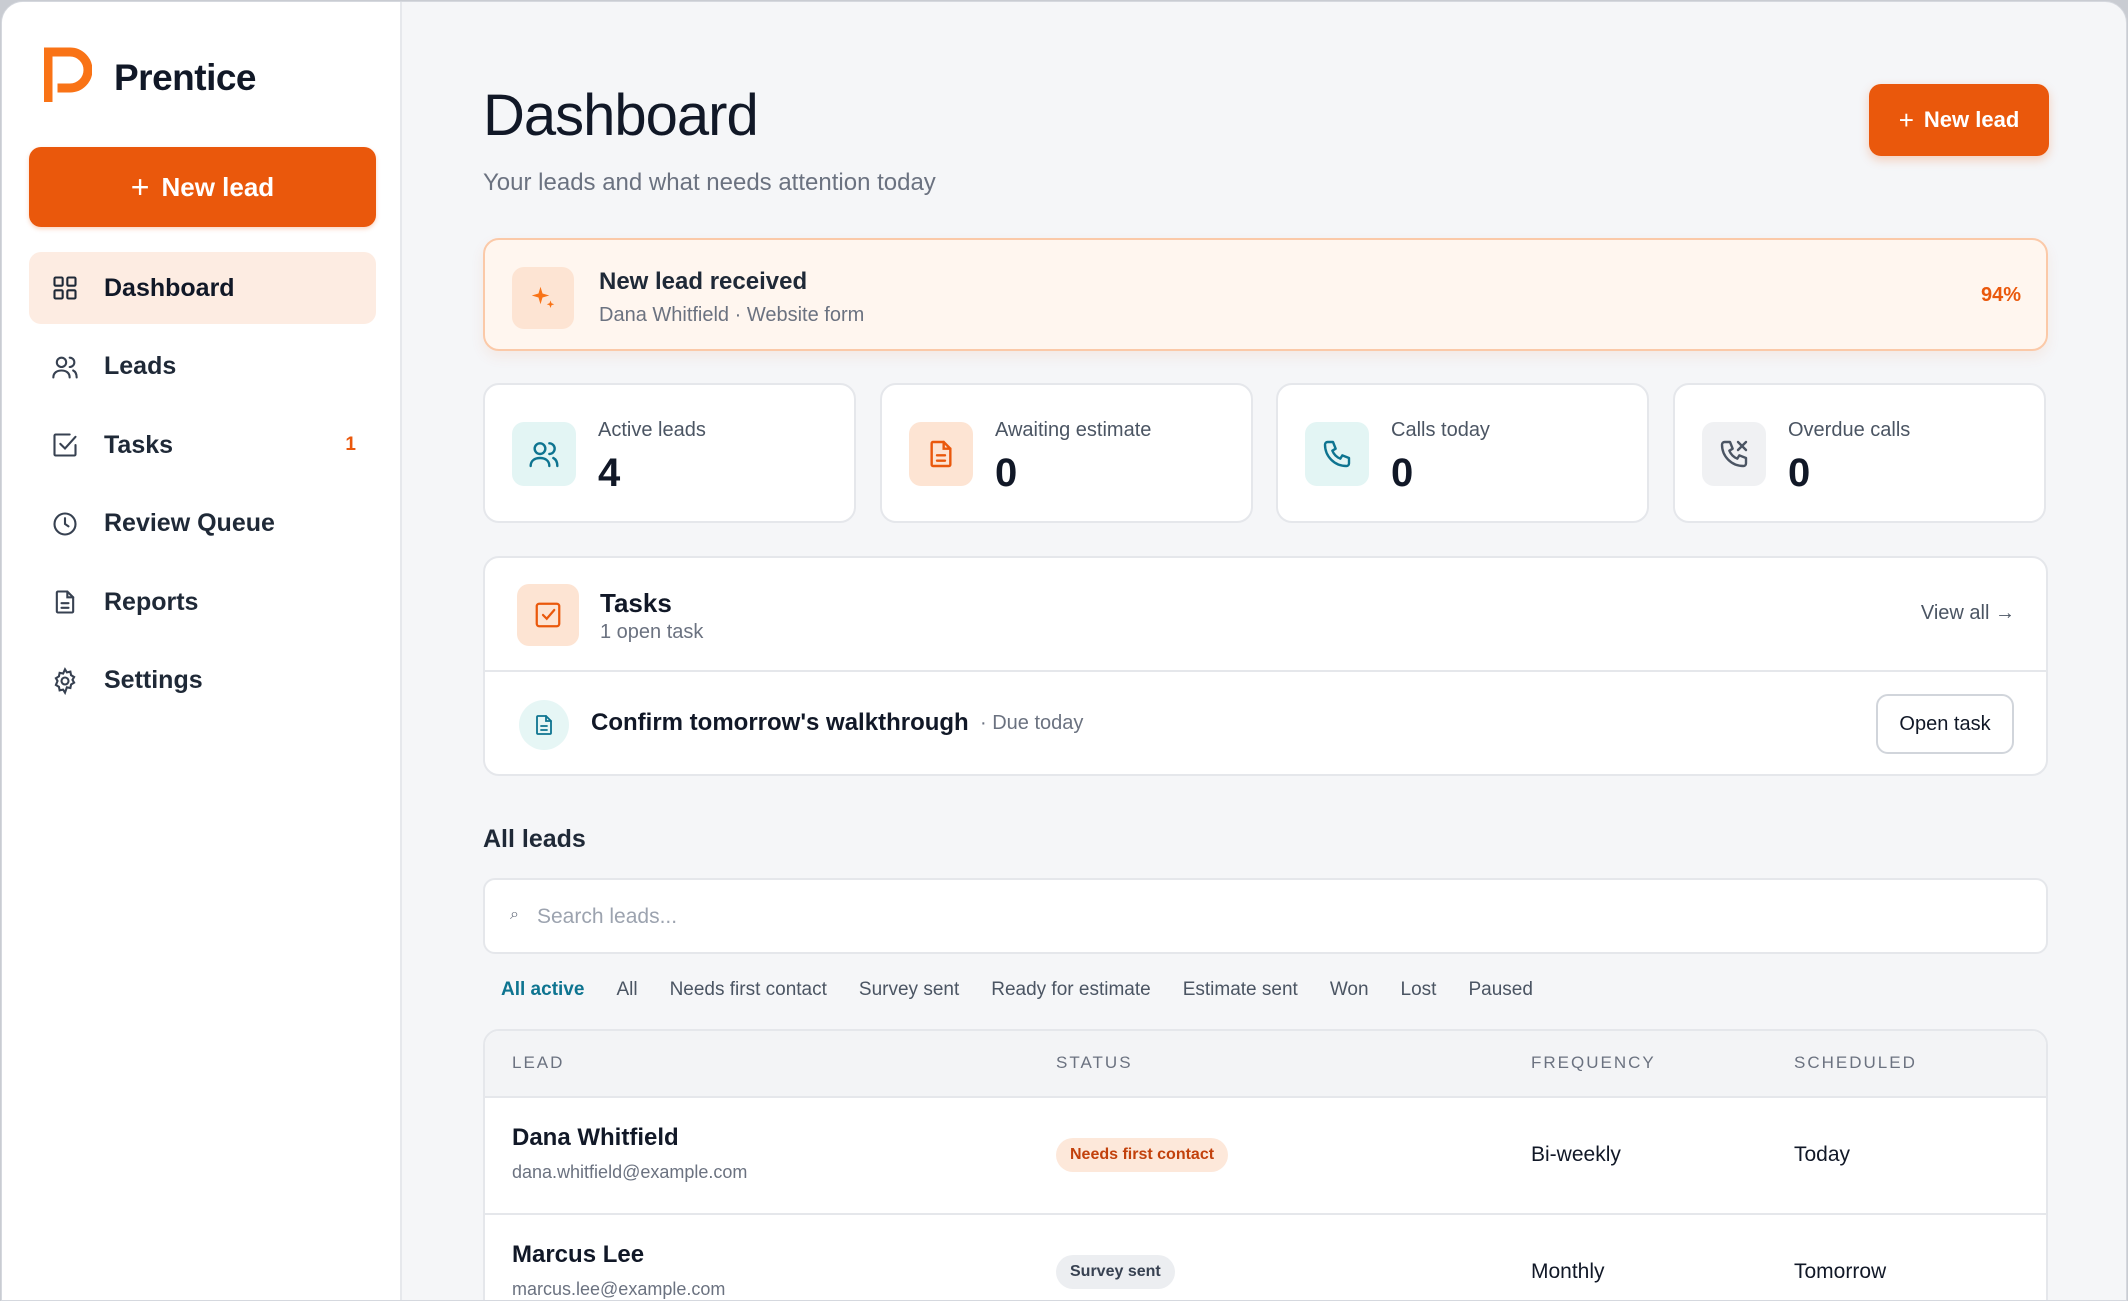 Image resolution: width=2128 pixels, height=1301 pixels. I want to click on sidebar-item-tasks: Tasks 1, so click(202, 445).